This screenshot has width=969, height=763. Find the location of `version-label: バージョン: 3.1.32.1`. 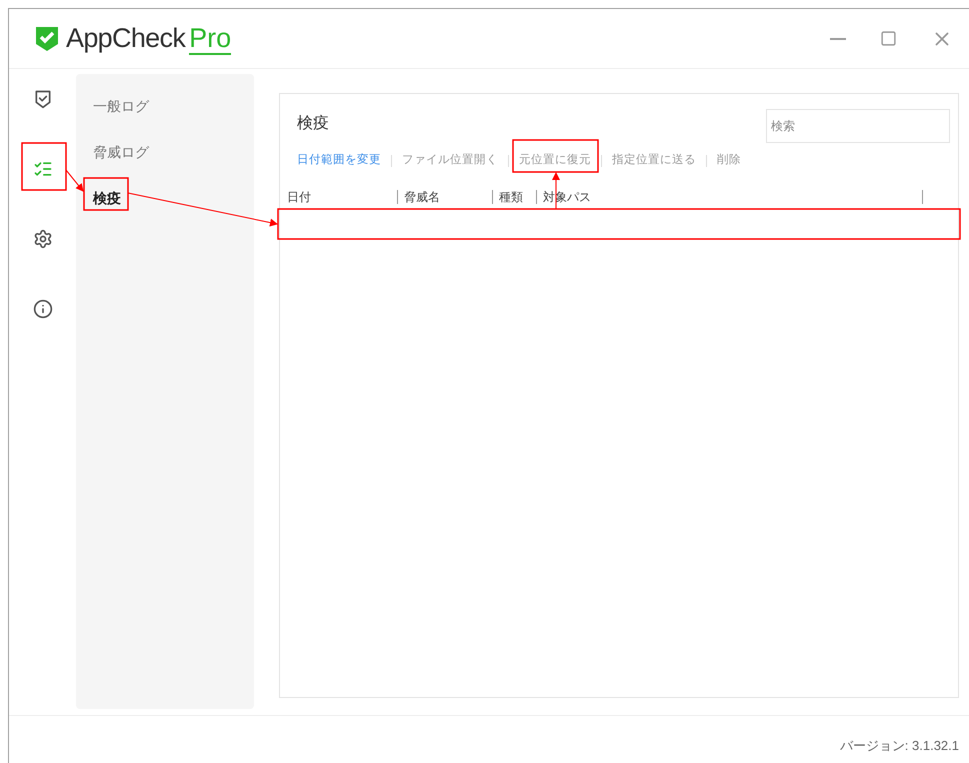

version-label: バージョン: 3.1.32.1 is located at coordinates (899, 745).